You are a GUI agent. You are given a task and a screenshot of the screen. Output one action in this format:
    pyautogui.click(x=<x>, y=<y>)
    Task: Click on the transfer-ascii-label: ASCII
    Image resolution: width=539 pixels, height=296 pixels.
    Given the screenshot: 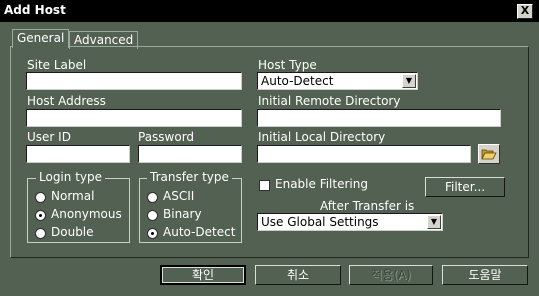 What is the action you would take?
    pyautogui.click(x=178, y=196)
    